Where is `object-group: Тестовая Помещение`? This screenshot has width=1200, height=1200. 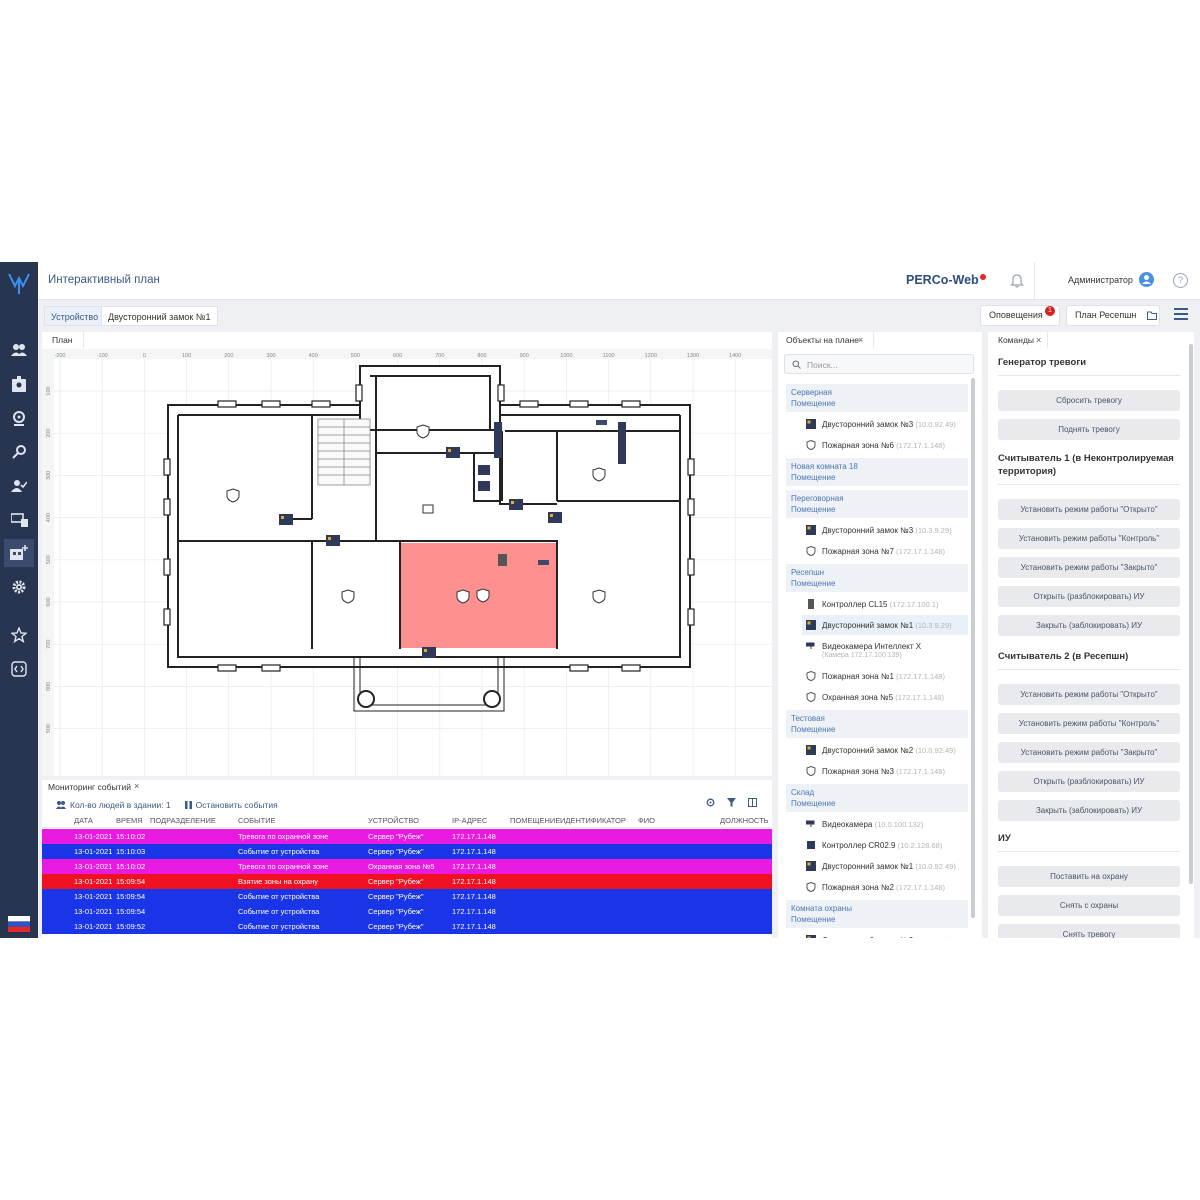 object-group: Тестовая Помещение is located at coordinates (877, 724).